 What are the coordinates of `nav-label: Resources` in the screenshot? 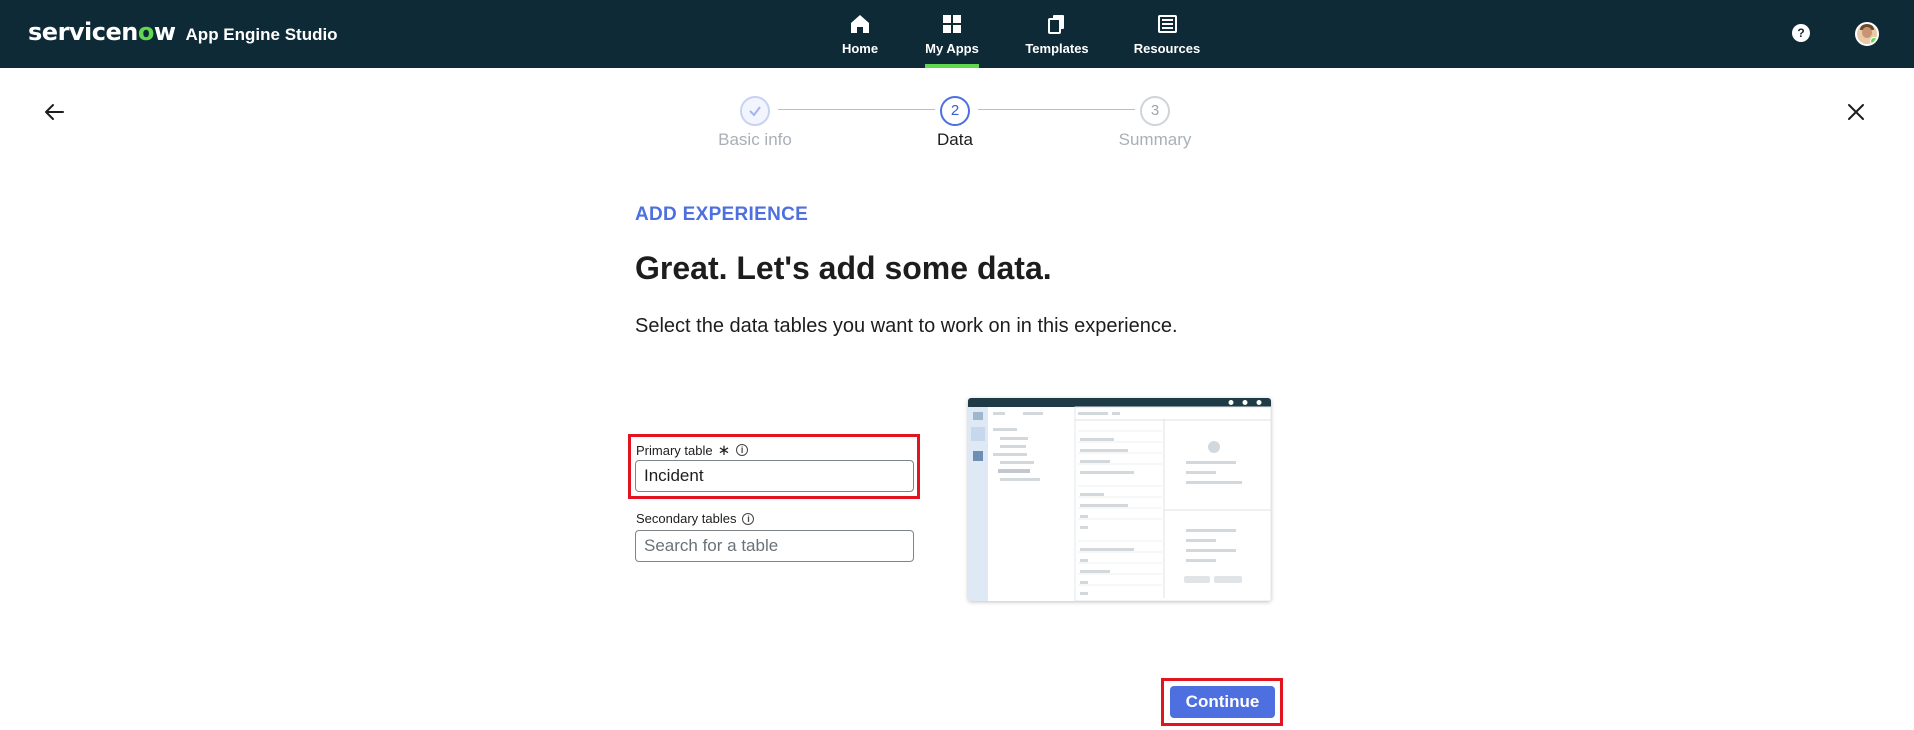 It's located at (1167, 48).